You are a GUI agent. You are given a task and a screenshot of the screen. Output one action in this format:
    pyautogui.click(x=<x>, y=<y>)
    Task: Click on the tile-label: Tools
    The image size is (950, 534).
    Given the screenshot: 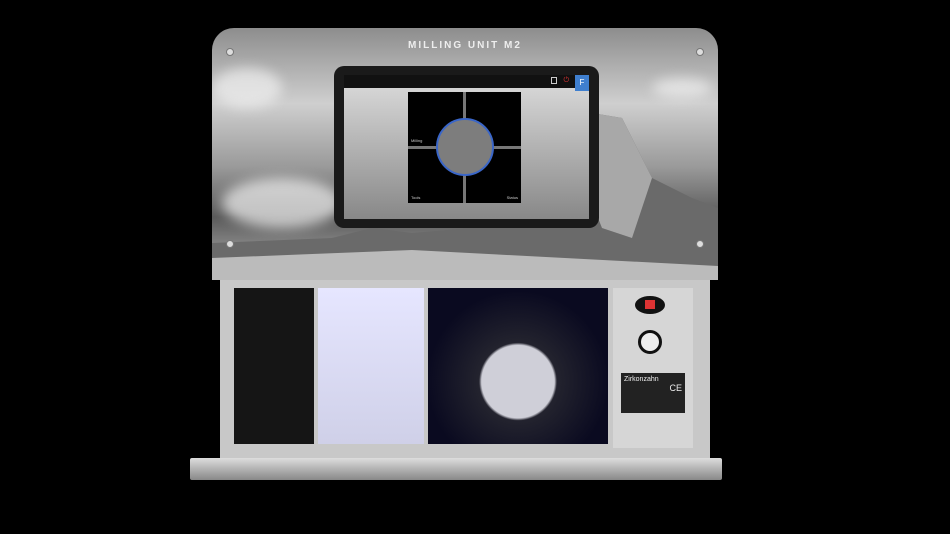 What is the action you would take?
    pyautogui.click(x=416, y=197)
    